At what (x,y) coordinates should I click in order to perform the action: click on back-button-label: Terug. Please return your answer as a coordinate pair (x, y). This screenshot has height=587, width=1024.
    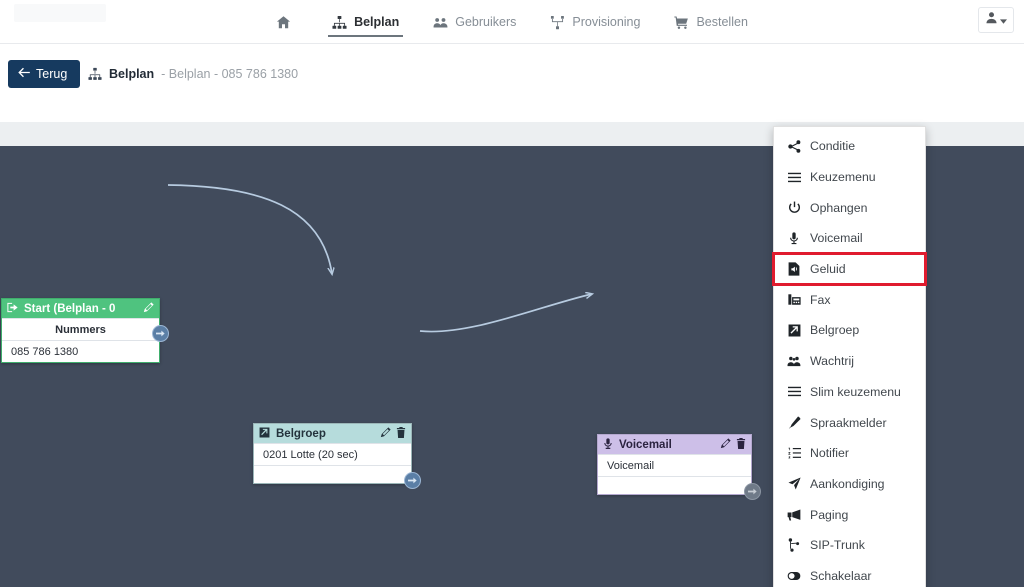
    Looking at the image, I should click on (52, 74).